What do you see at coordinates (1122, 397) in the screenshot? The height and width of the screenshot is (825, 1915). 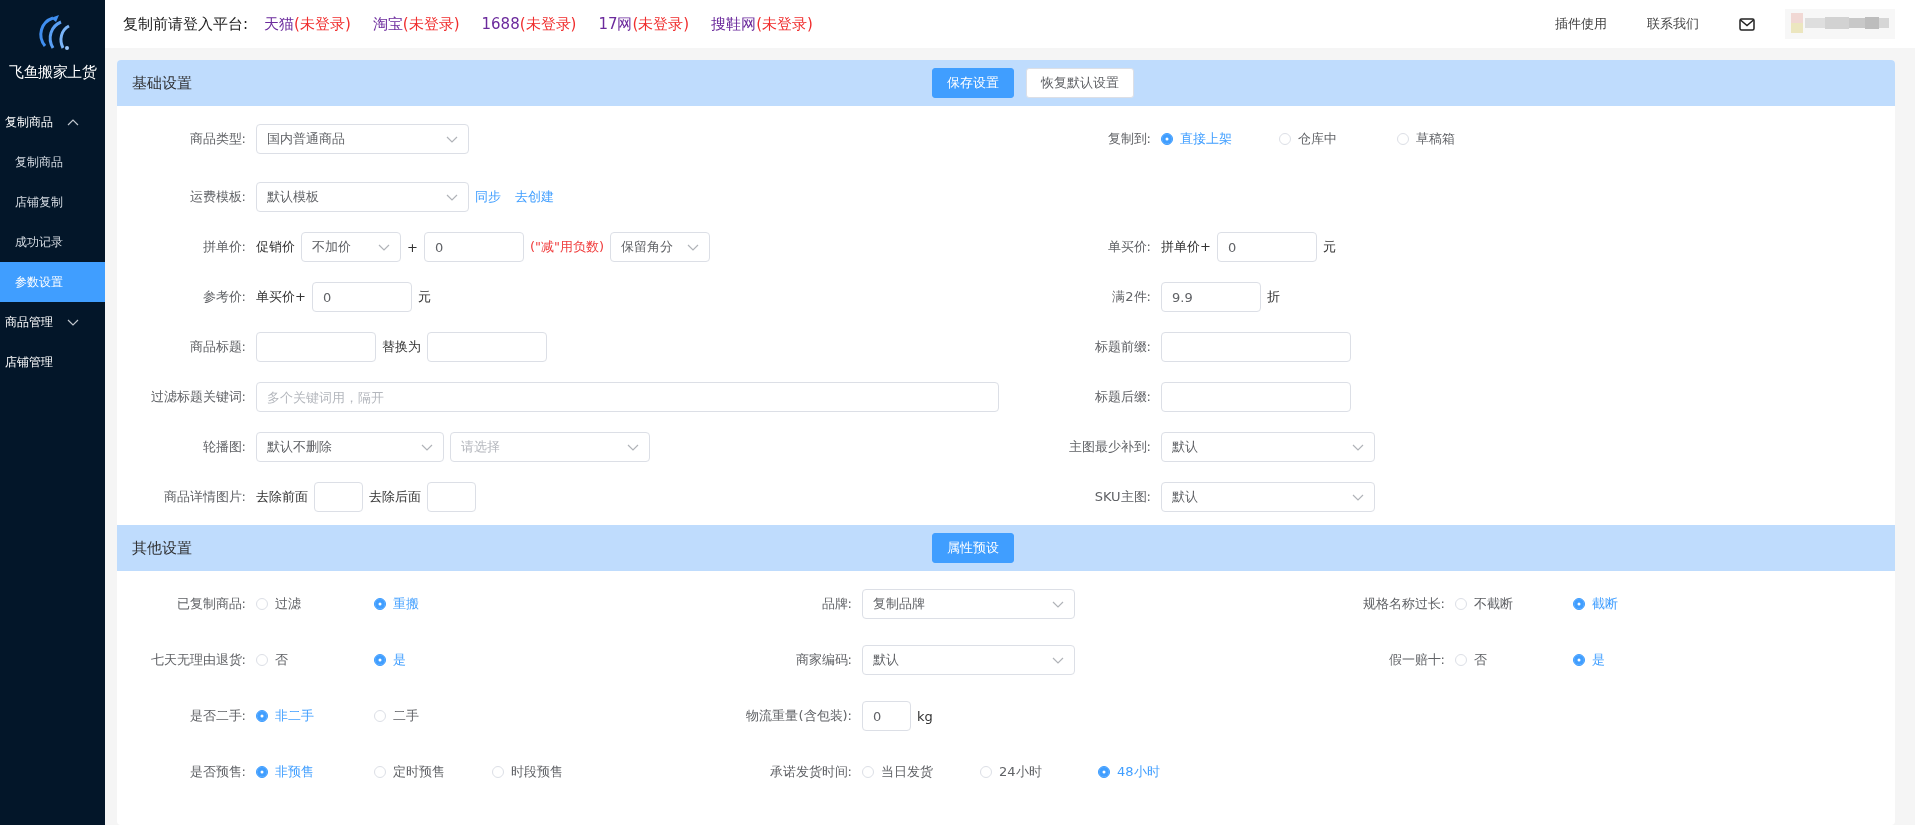 I see `field-label: 标题后缀:` at bounding box center [1122, 397].